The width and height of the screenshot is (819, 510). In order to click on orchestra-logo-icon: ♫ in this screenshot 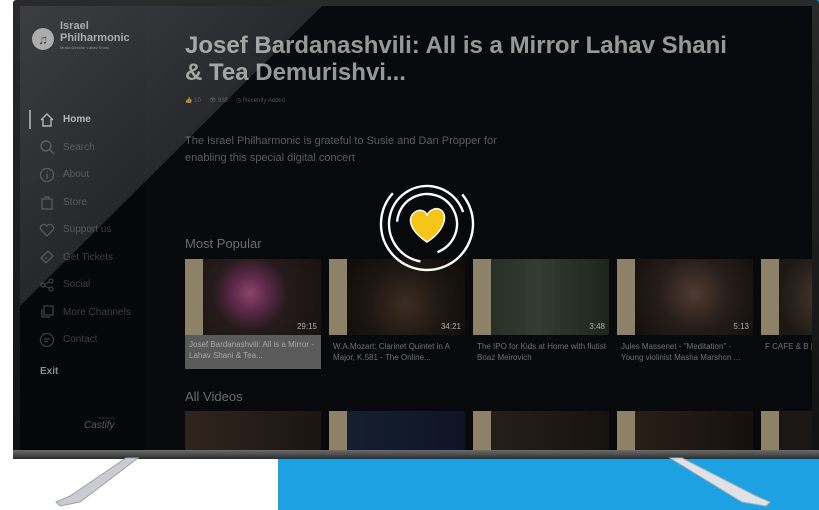, I will do `click(43, 39)`.